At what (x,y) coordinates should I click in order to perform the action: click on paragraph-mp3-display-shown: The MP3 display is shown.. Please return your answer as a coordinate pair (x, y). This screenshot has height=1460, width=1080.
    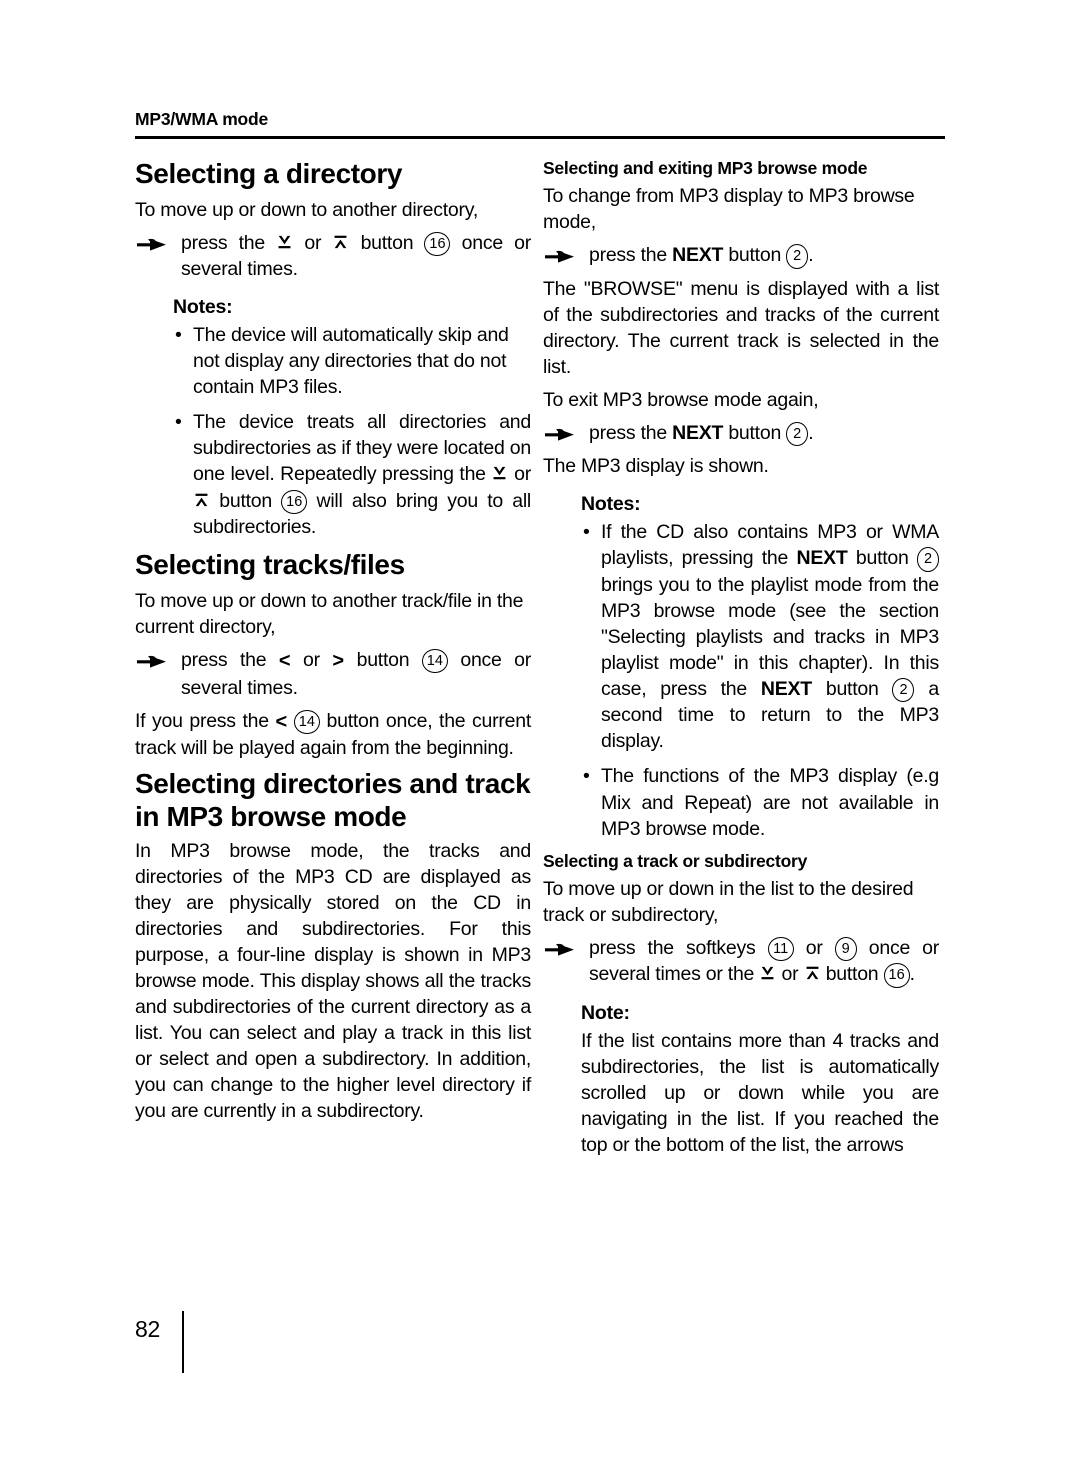
    Looking at the image, I should click on (656, 466).